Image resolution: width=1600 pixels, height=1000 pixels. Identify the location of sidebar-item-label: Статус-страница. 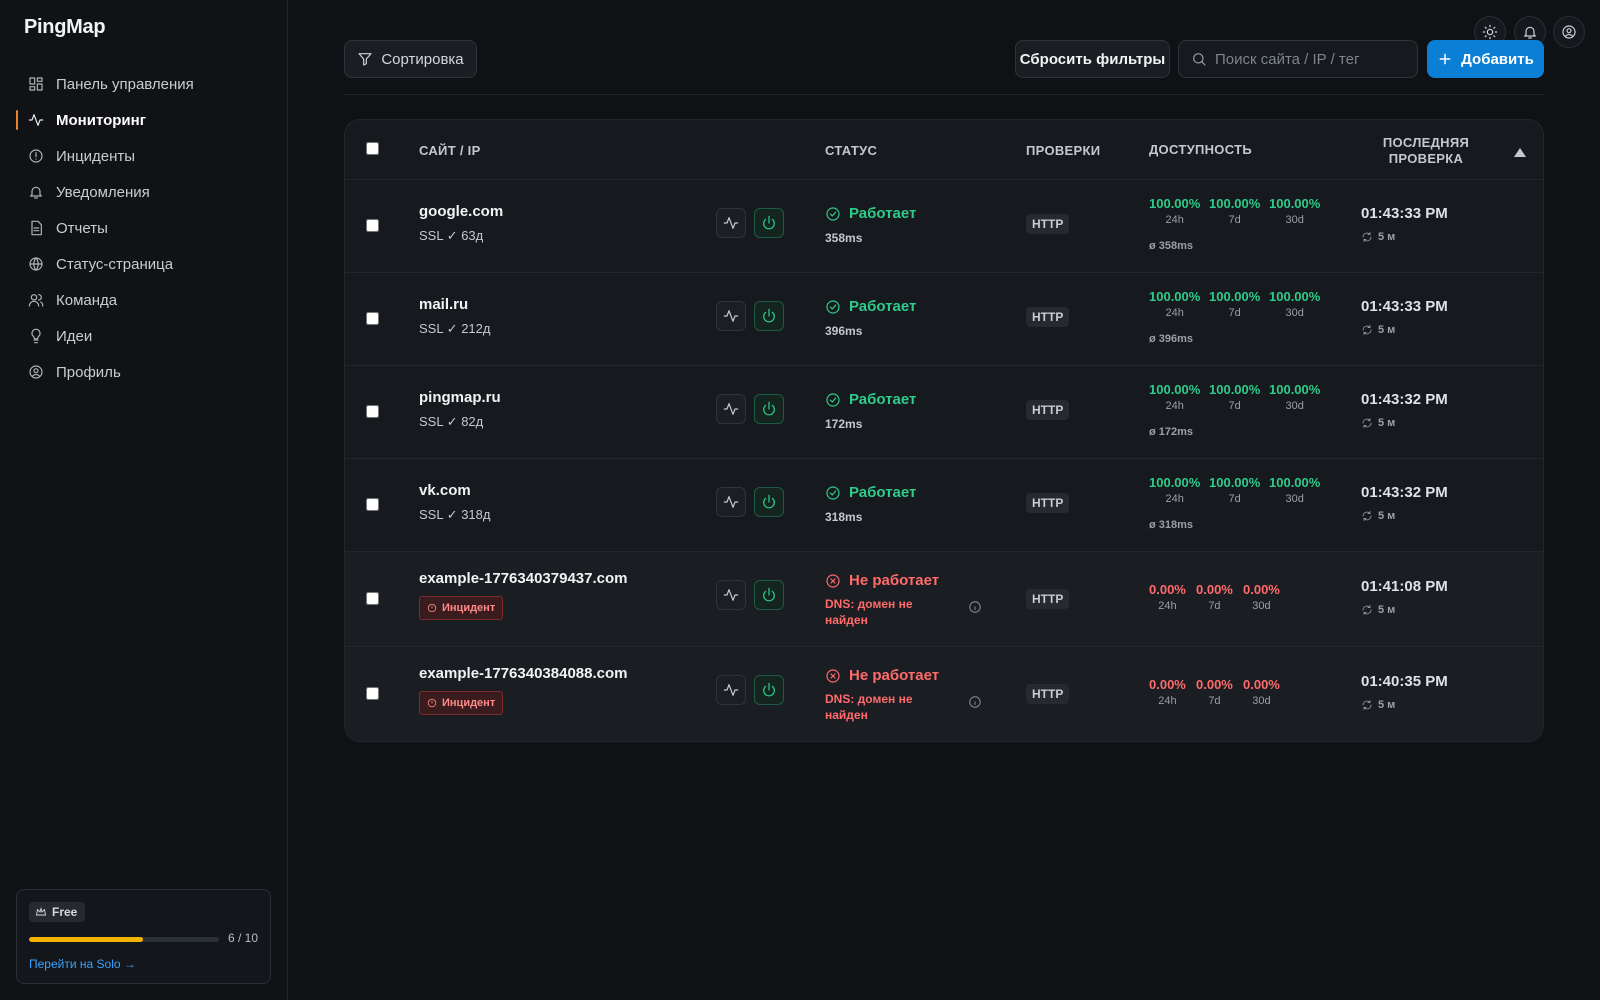
(115, 264).